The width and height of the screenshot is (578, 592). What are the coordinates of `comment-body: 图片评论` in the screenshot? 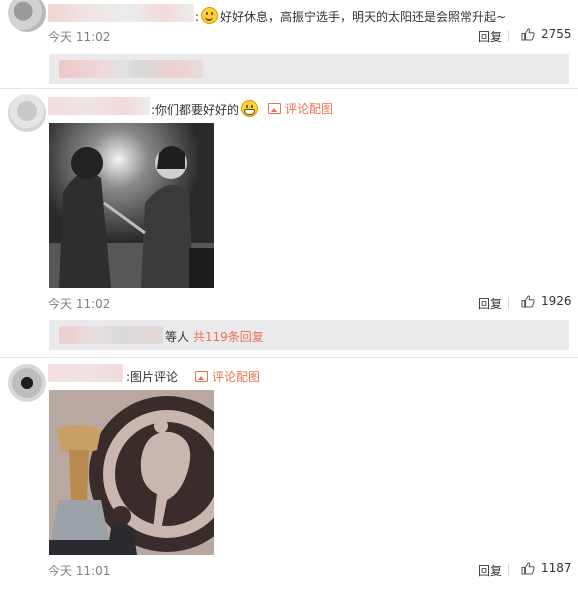 It's located at (154, 377).